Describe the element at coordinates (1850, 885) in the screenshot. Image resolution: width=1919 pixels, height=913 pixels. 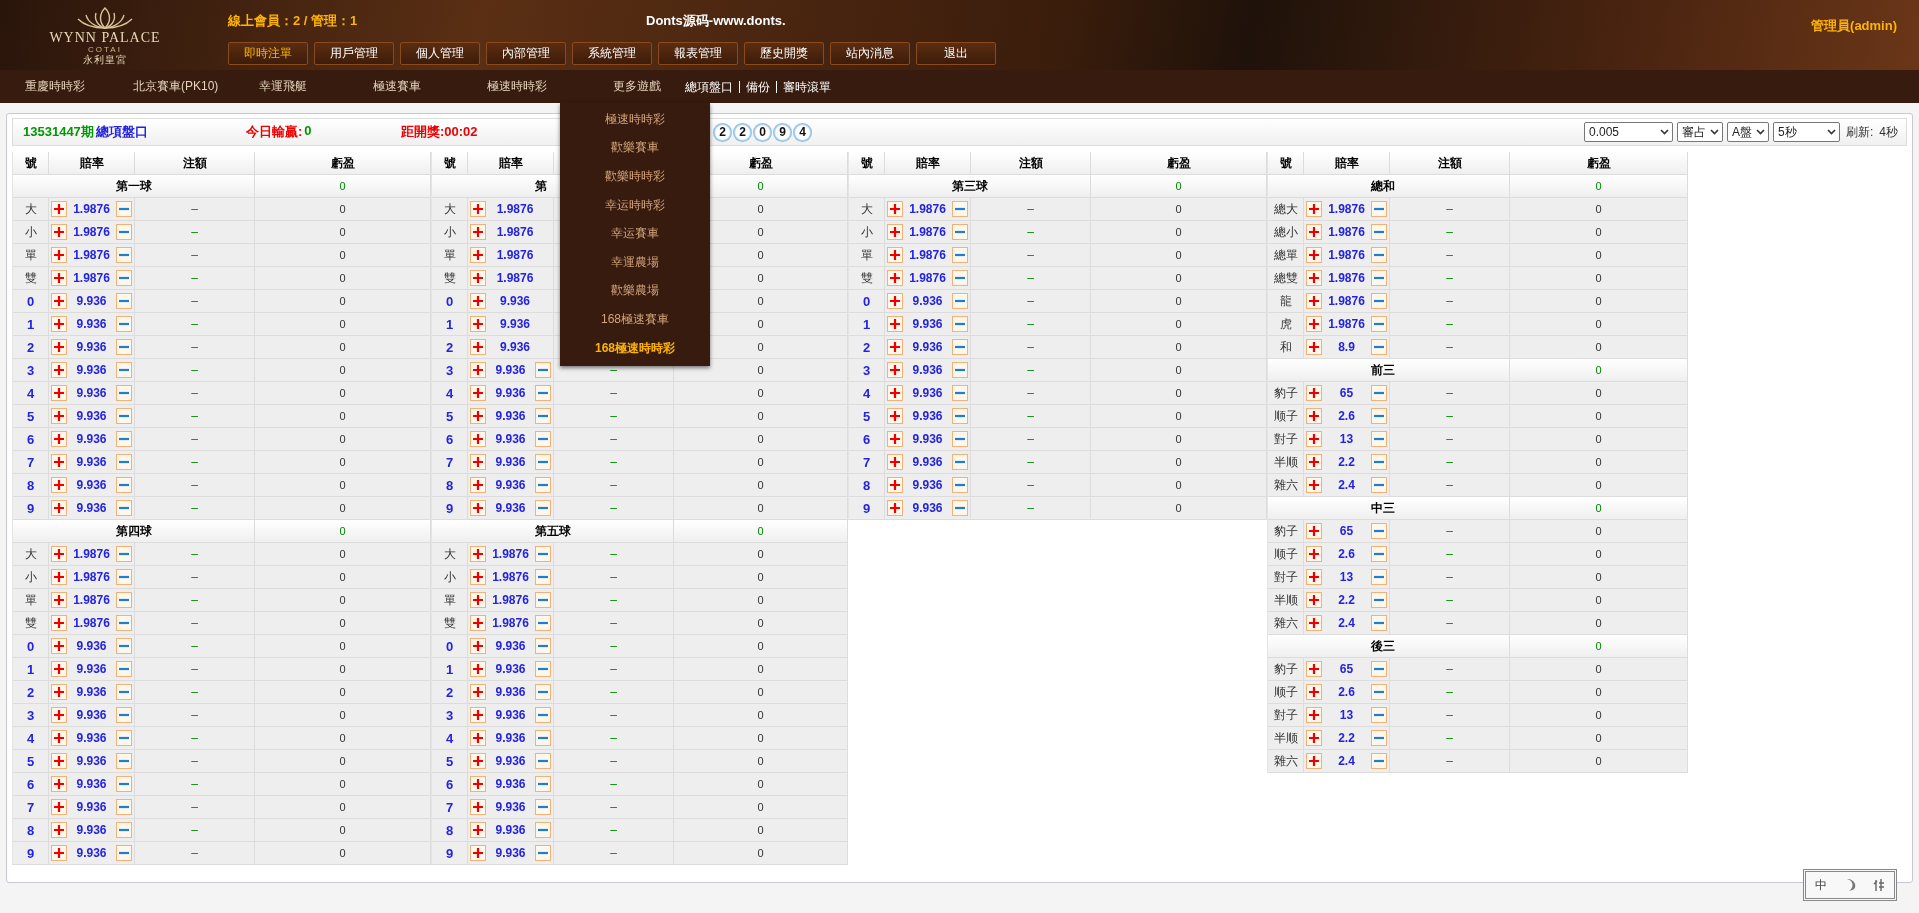
I see `language-stamp: 中` at that location.